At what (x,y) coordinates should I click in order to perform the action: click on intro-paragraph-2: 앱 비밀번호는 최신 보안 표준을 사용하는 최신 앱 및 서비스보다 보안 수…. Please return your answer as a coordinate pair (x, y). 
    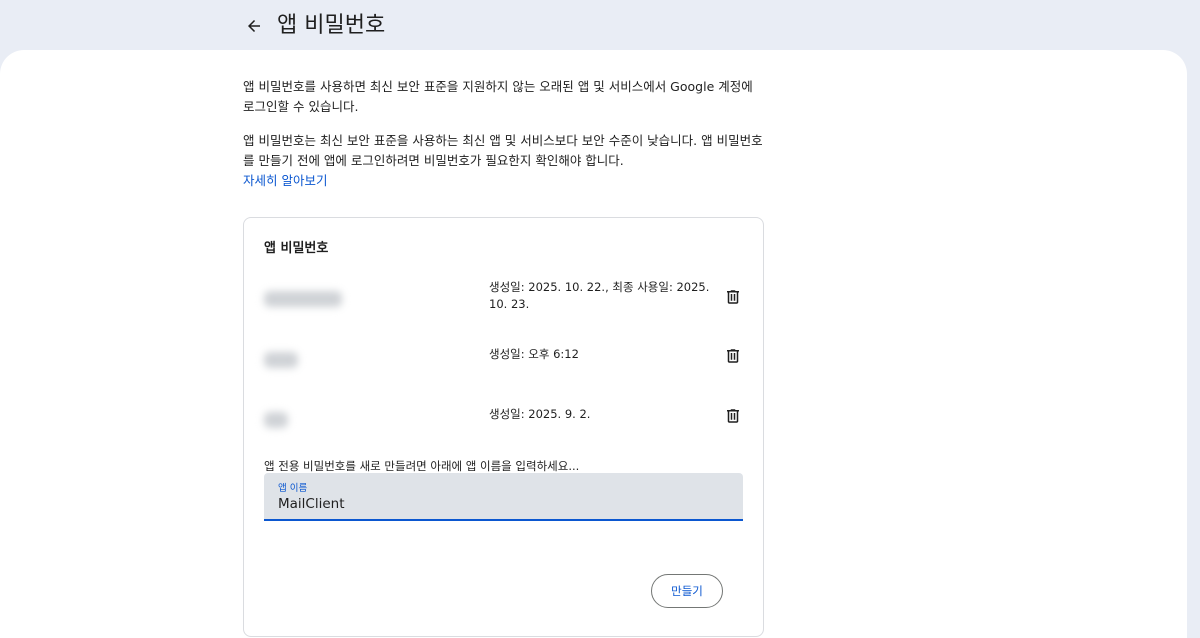
    Looking at the image, I should click on (503, 161).